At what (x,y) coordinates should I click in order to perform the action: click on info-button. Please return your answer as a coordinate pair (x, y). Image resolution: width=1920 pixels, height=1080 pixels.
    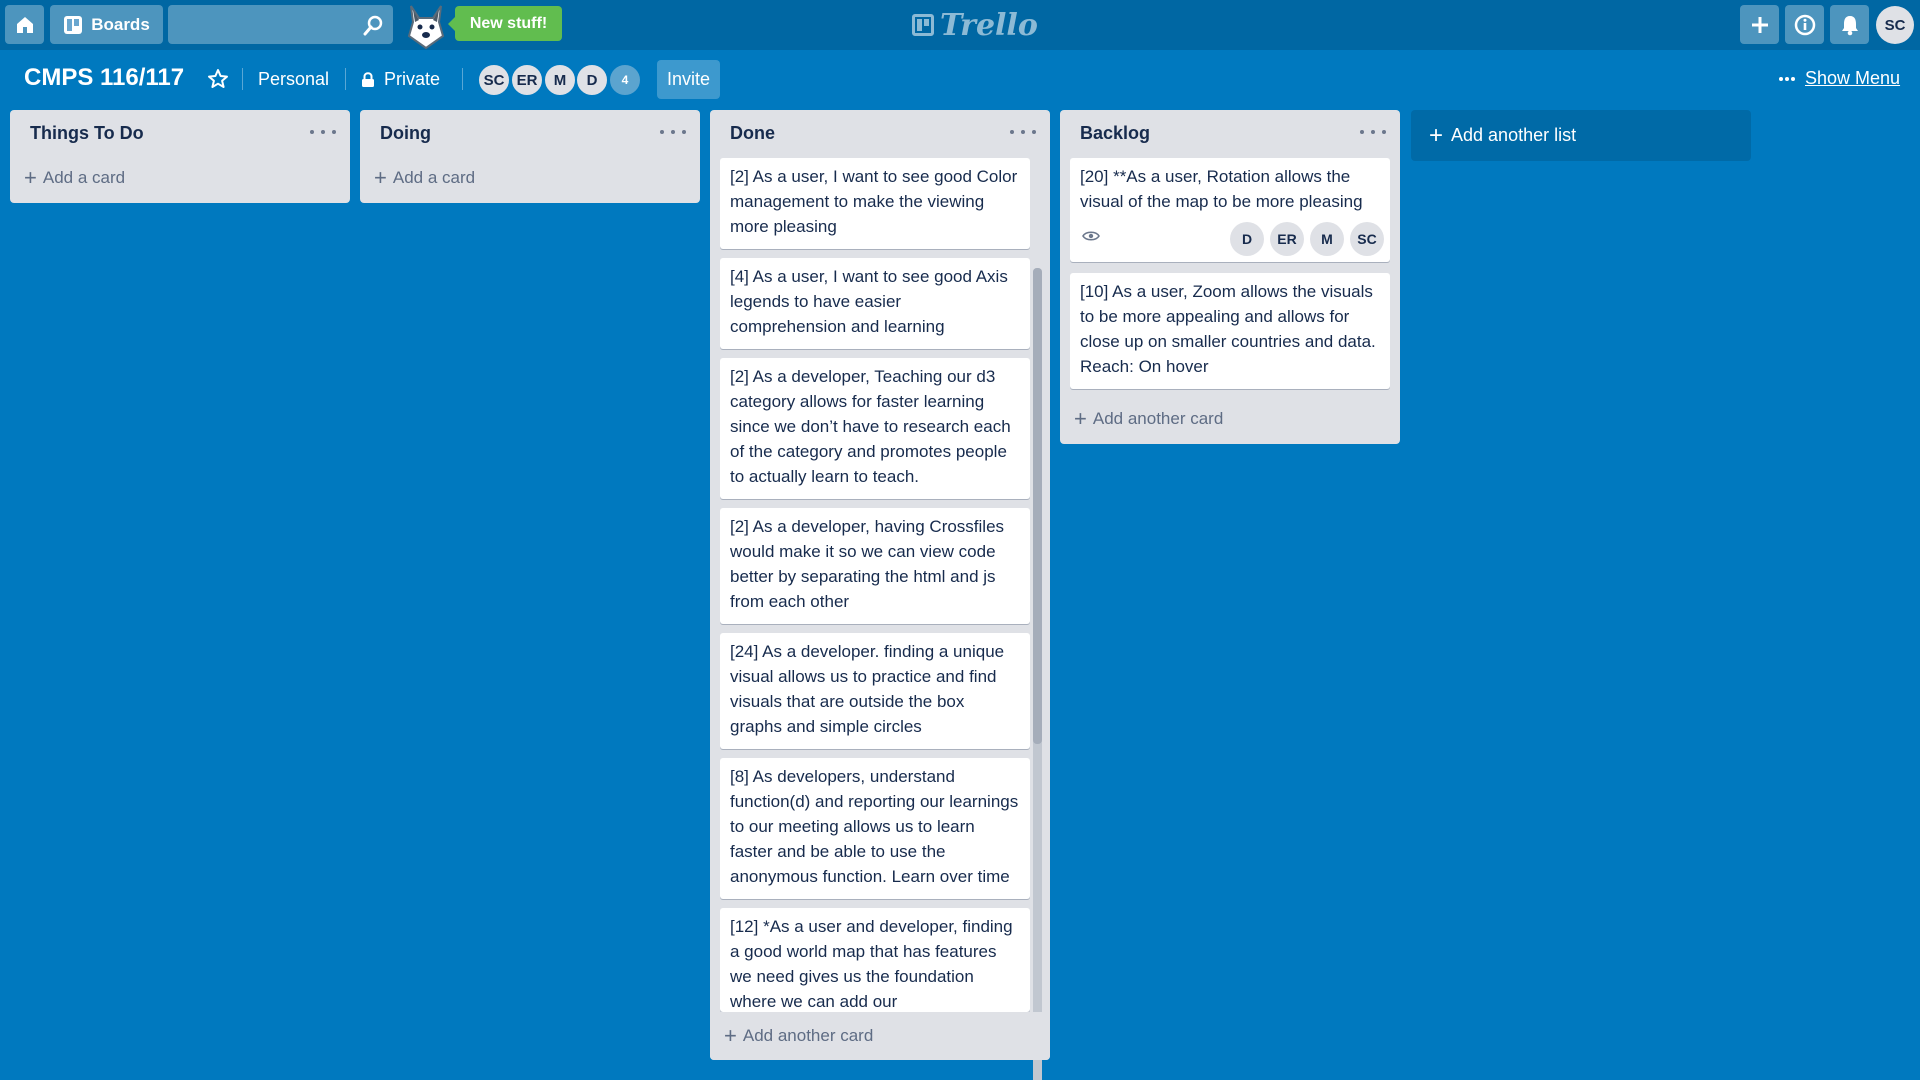
    Looking at the image, I should click on (1804, 24).